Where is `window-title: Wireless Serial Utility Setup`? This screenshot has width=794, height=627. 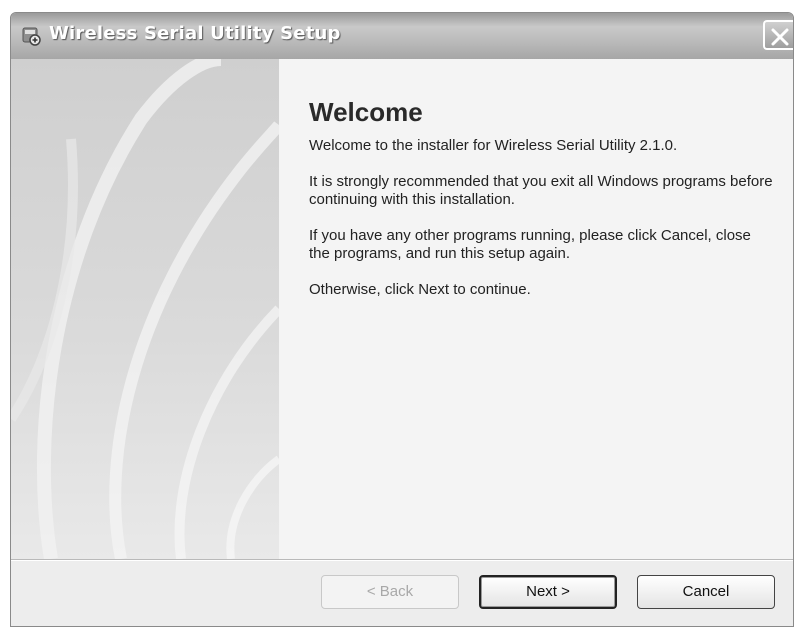 window-title: Wireless Serial Utility Setup is located at coordinates (195, 33).